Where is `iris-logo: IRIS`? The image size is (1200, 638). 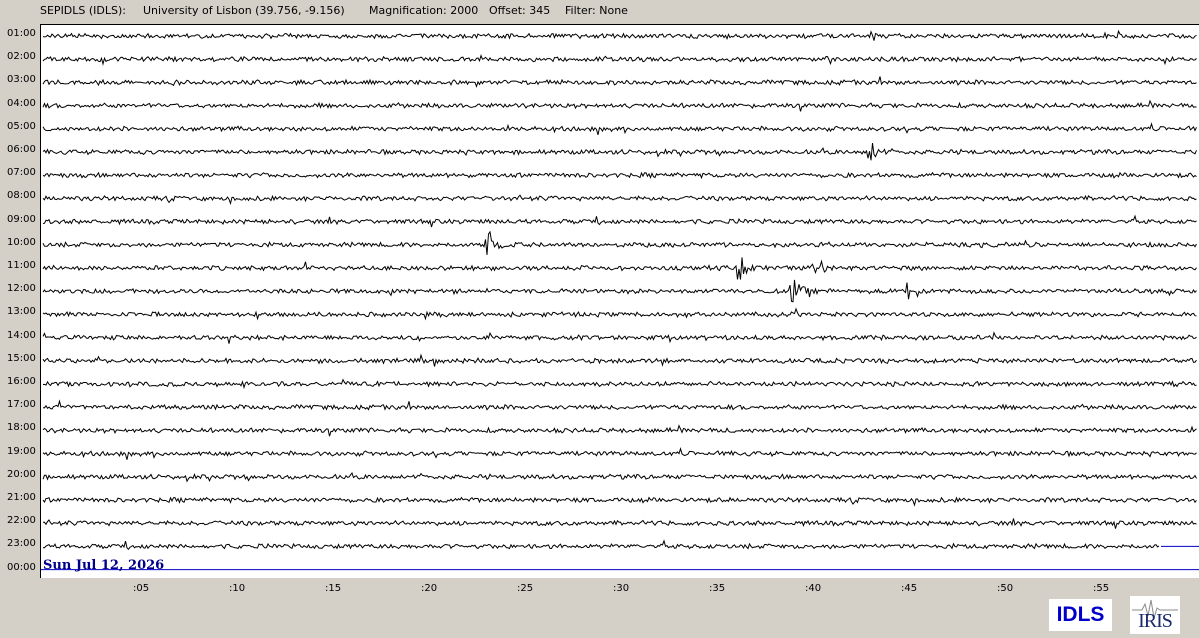
iris-logo: IRIS is located at coordinates (1155, 615).